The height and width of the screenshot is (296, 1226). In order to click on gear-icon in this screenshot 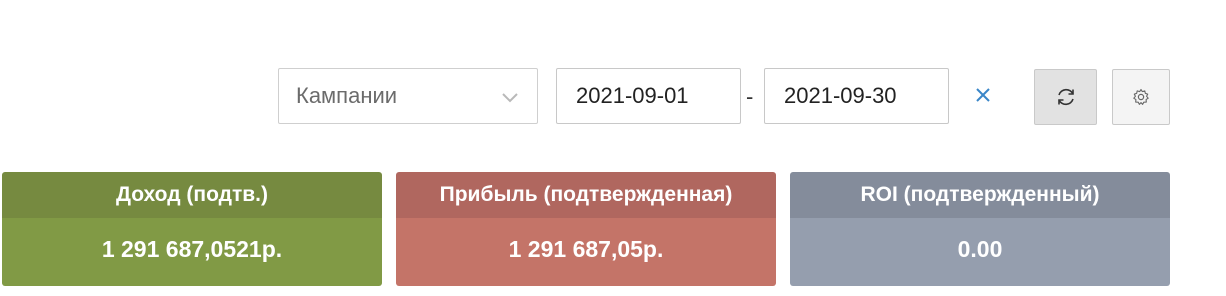, I will do `click(1141, 96)`.